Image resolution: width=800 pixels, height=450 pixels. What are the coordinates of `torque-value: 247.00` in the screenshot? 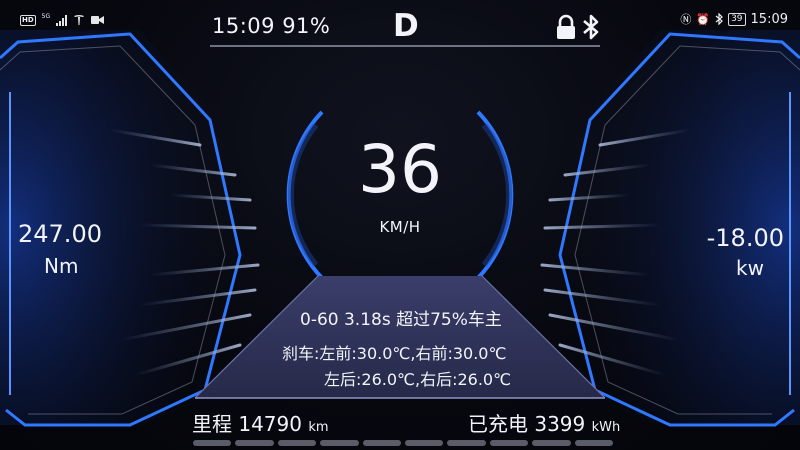 It's located at (60, 234).